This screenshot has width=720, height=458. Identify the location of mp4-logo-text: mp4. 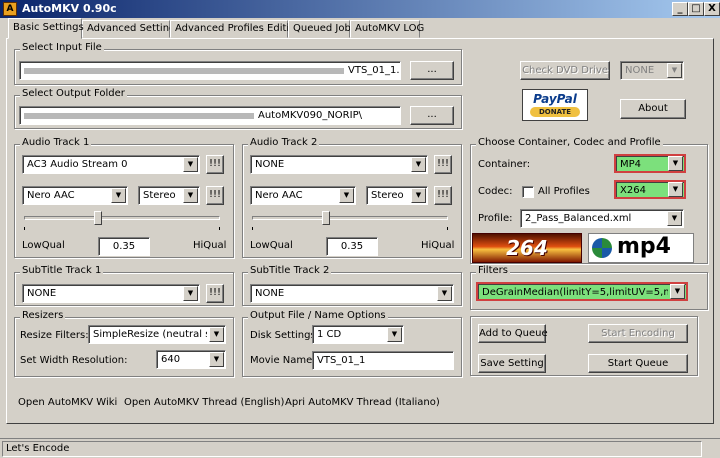
(644, 246).